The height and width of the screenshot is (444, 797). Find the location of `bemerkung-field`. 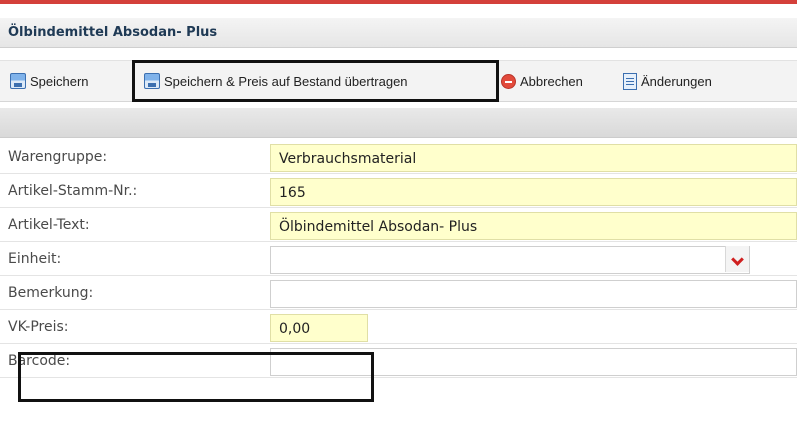

bemerkung-field is located at coordinates (533, 294).